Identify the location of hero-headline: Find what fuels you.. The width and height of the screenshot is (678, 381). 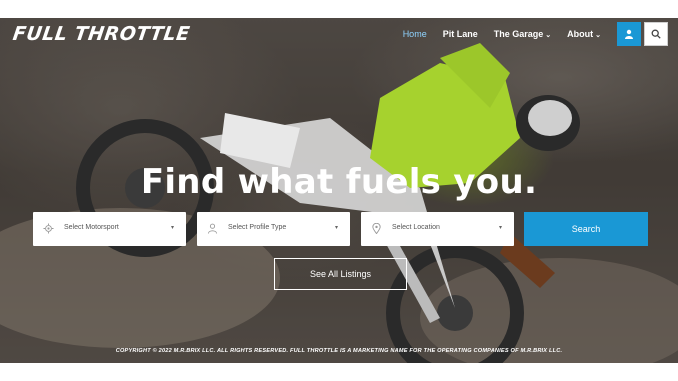
(339, 182).